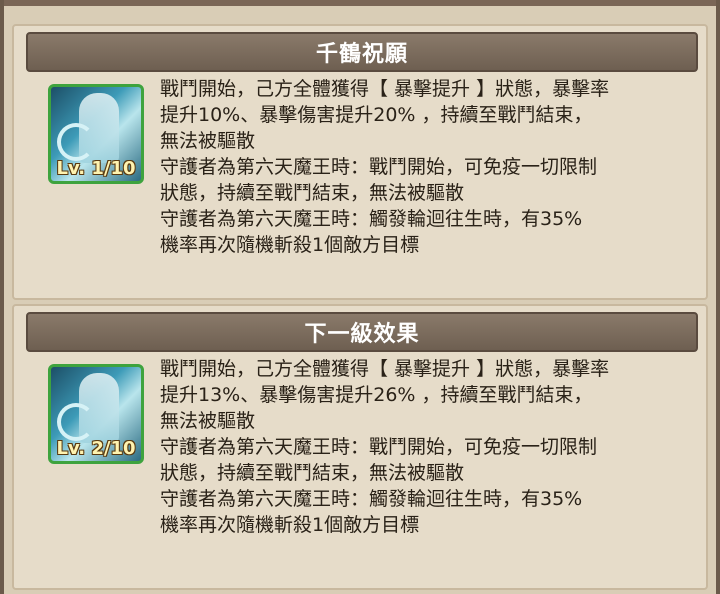 The image size is (720, 594). I want to click on skill-level-label: Lv. 1/10, so click(96, 168).